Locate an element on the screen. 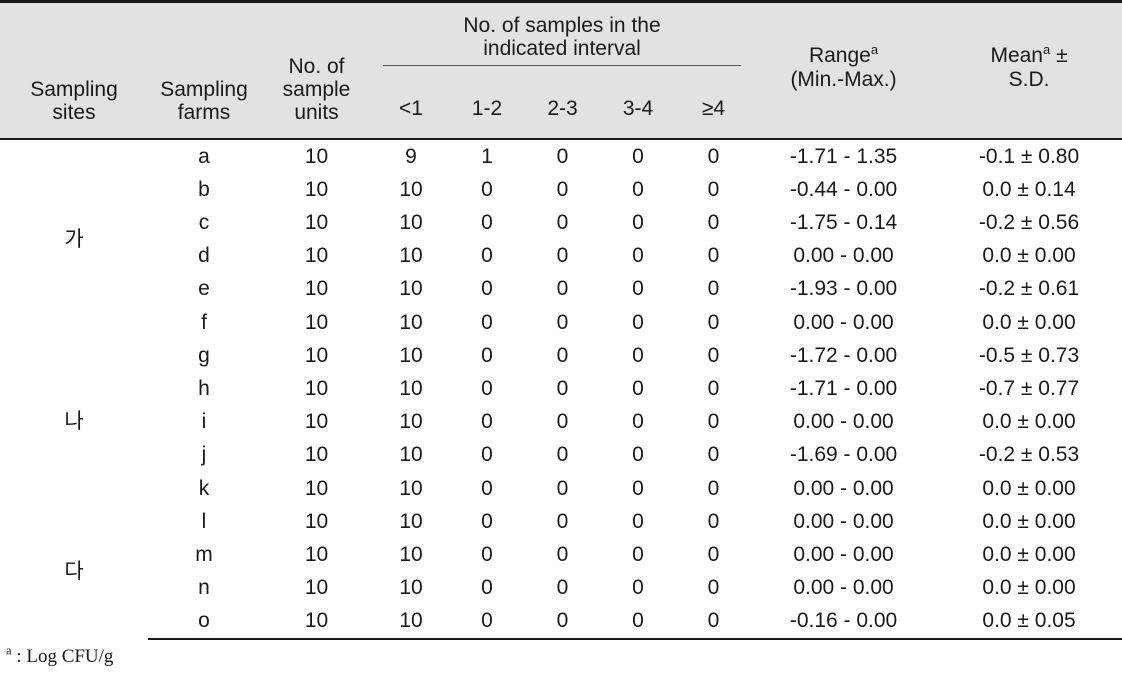  cell-mean: 0.0 ± 0.05 is located at coordinates (1029, 622).